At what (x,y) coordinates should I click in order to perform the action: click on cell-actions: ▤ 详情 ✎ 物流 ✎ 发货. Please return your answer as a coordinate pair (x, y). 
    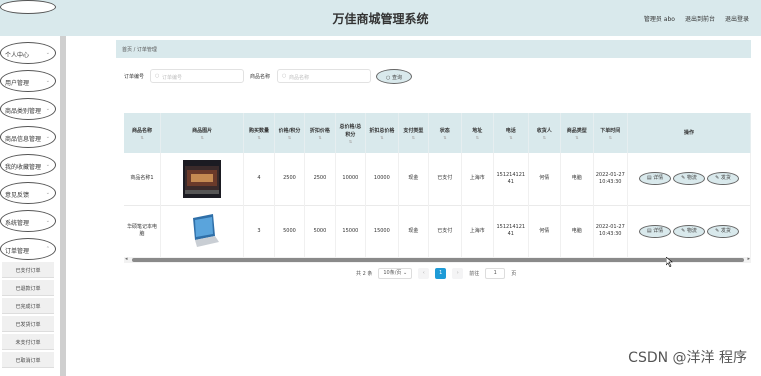
    Looking at the image, I should click on (689, 179).